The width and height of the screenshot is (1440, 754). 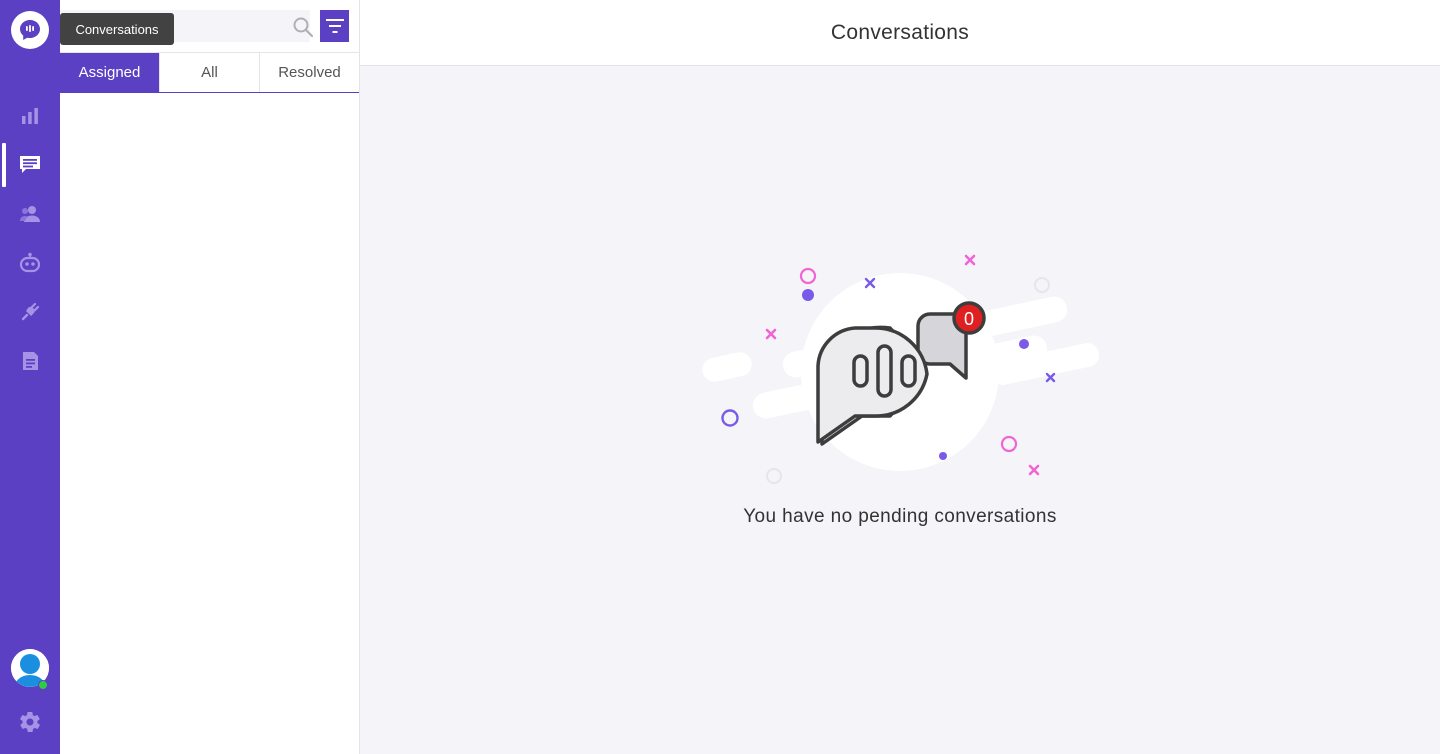 I want to click on notification-badge-count: 0, so click(x=969, y=319).